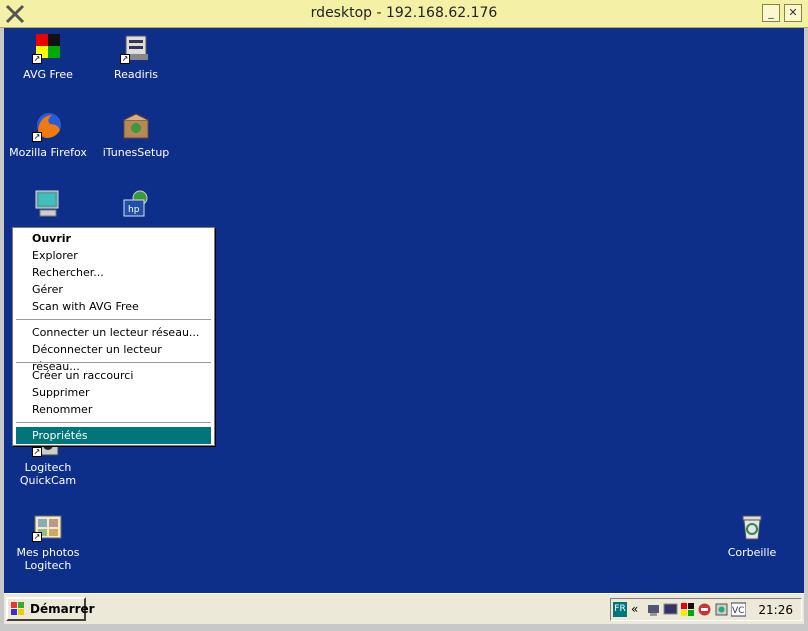 This screenshot has height=631, width=808. I want to click on language-indicator: FR, so click(620, 609).